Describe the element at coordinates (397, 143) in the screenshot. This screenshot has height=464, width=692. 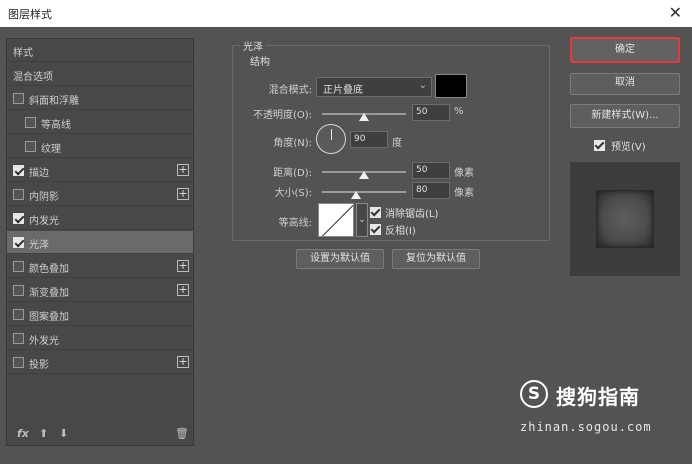
I see `angle-unit: 度` at that location.